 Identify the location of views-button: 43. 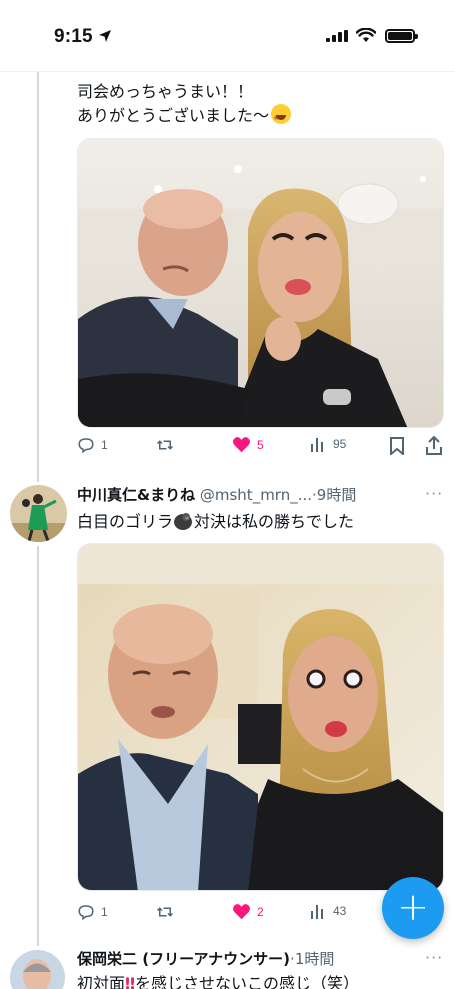
(328, 911).